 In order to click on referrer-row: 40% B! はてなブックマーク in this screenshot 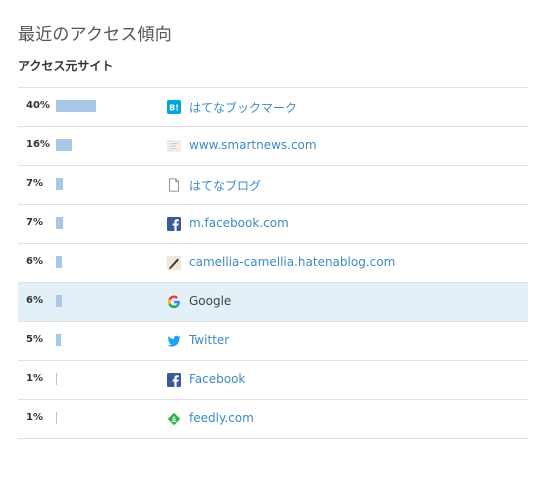, I will do `click(273, 107)`.